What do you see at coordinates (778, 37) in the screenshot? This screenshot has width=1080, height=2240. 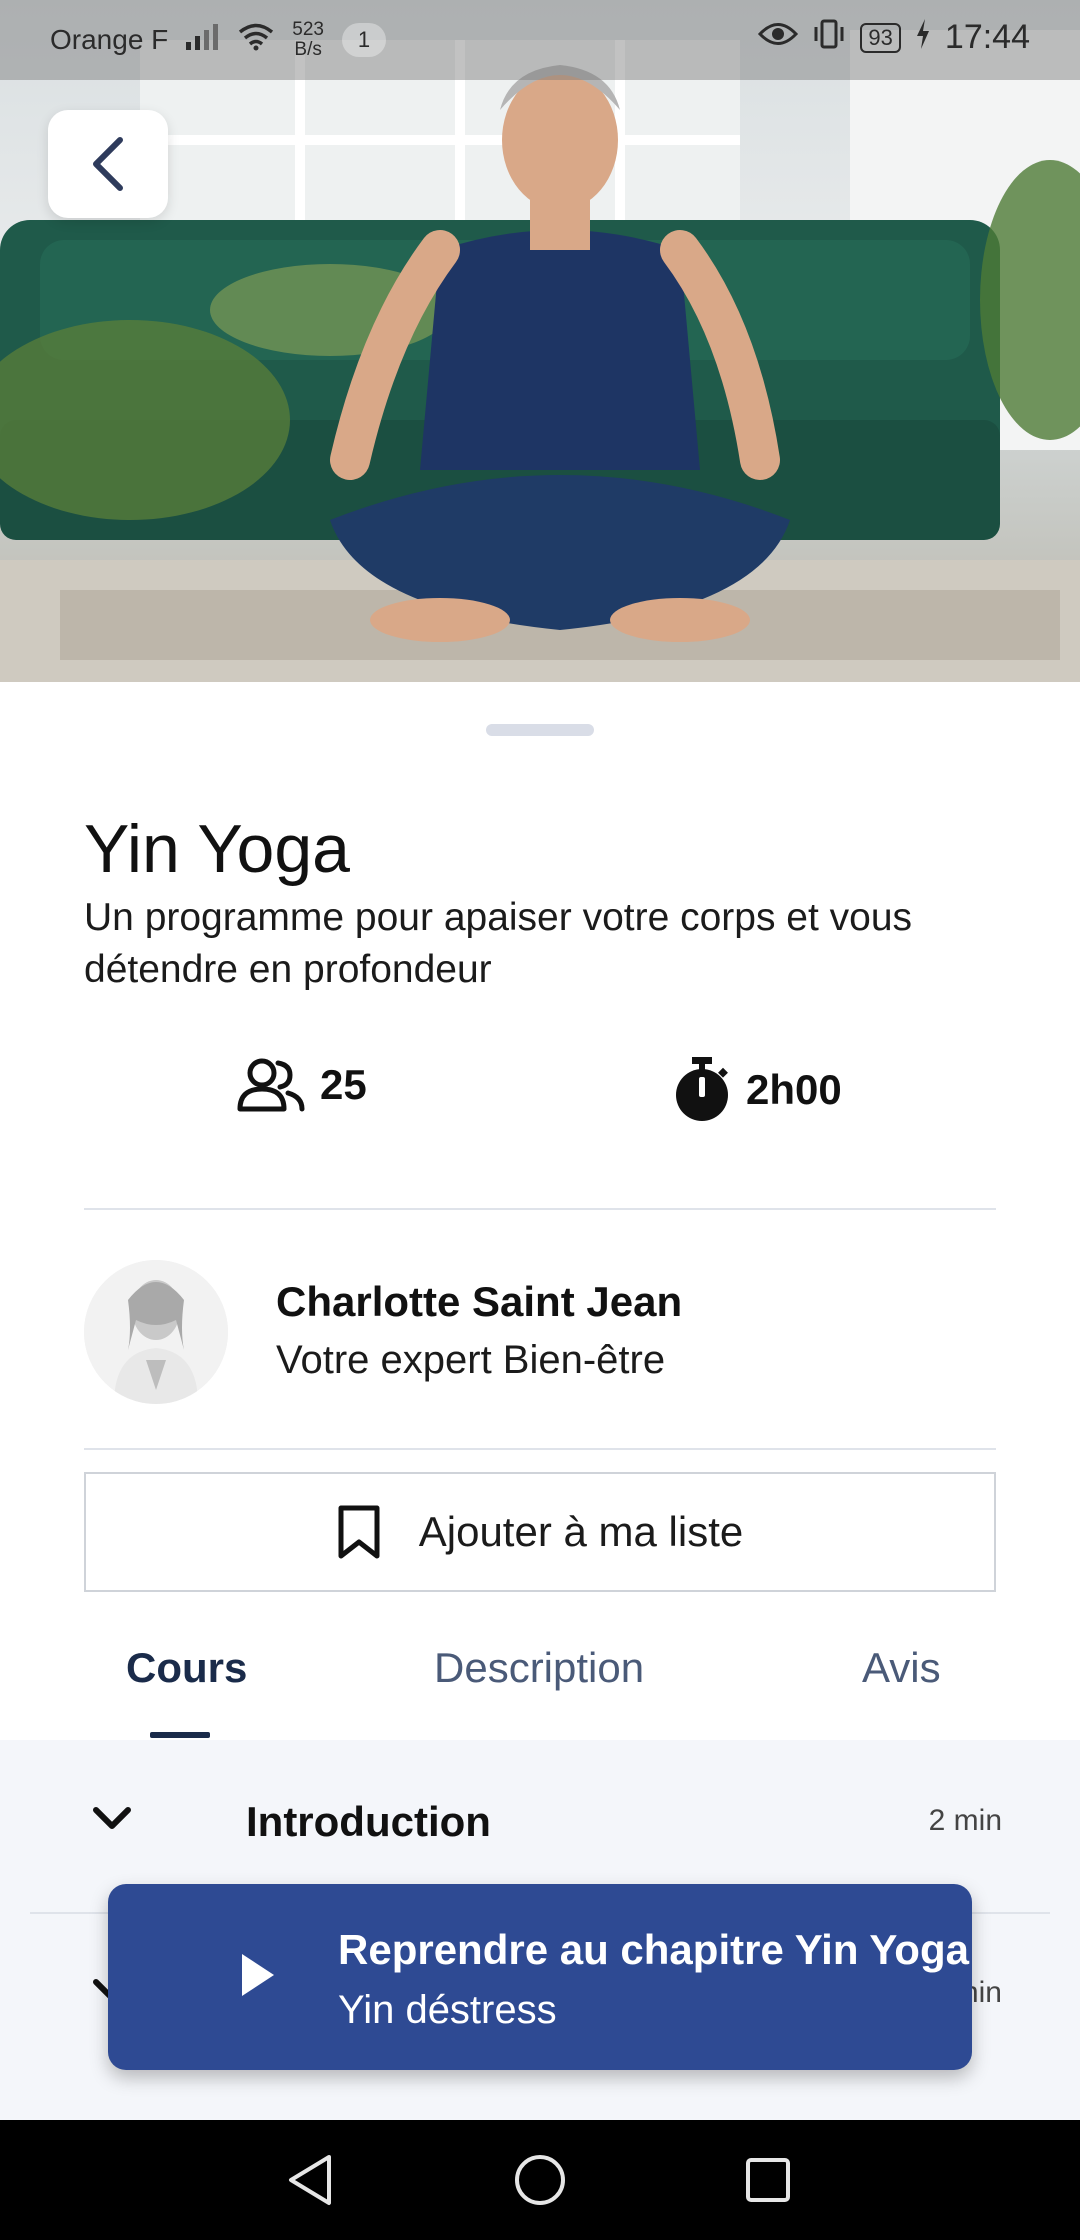 I see `eye-icon` at bounding box center [778, 37].